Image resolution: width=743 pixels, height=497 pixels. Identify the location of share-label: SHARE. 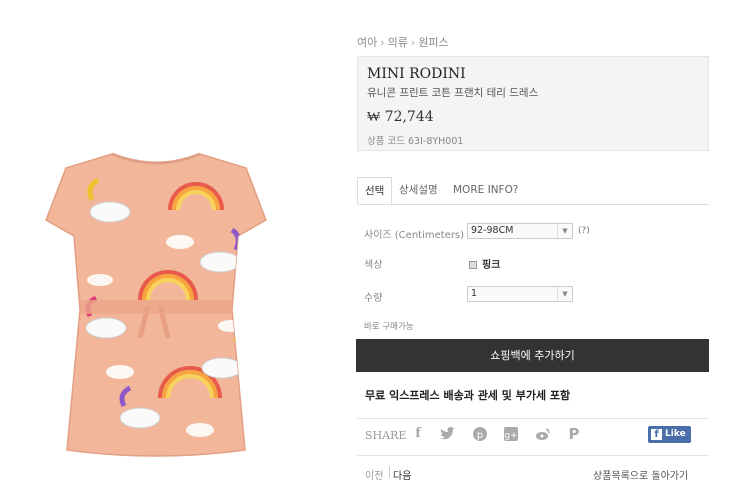
(386, 435).